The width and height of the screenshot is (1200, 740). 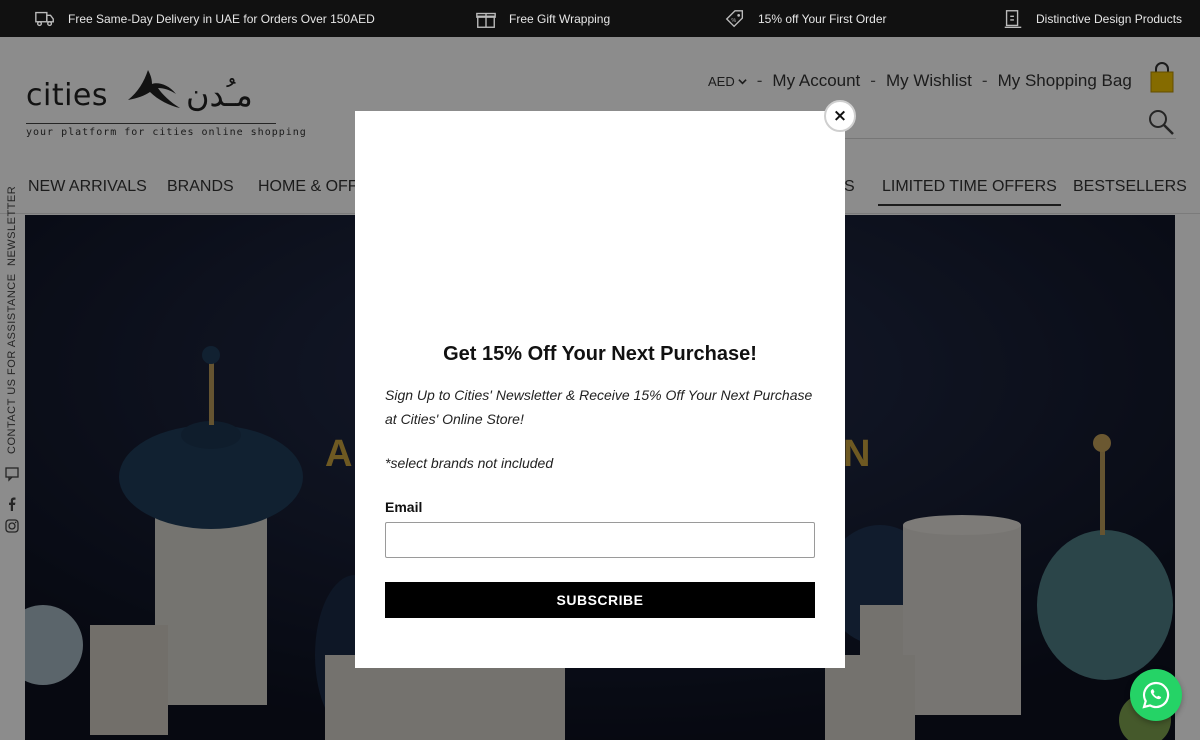 What do you see at coordinates (600, 354) in the screenshot?
I see `popup-title: Get 15% Off Your Next Purchase!` at bounding box center [600, 354].